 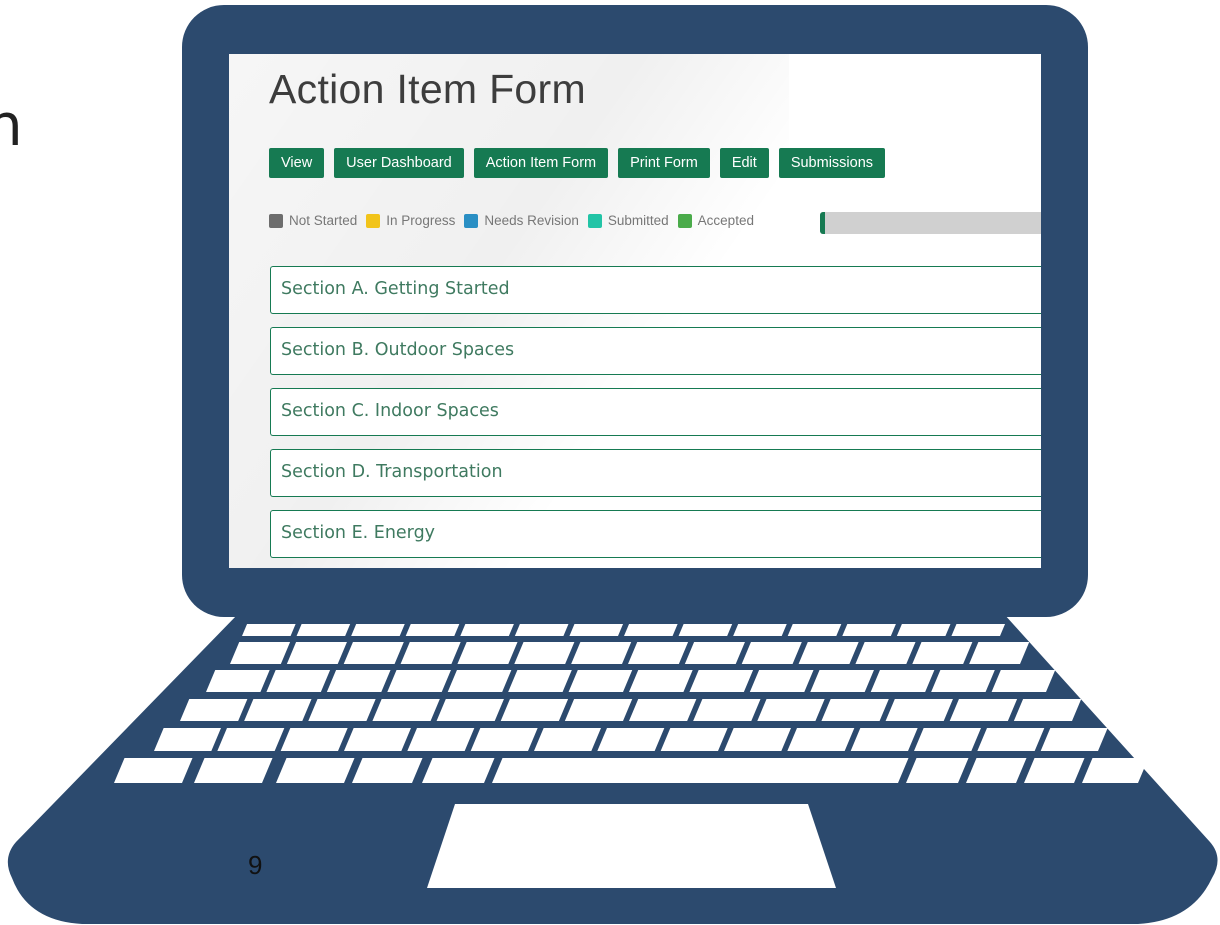 What do you see at coordinates (392, 472) in the screenshot?
I see `section-label: Section D. Transportation` at bounding box center [392, 472].